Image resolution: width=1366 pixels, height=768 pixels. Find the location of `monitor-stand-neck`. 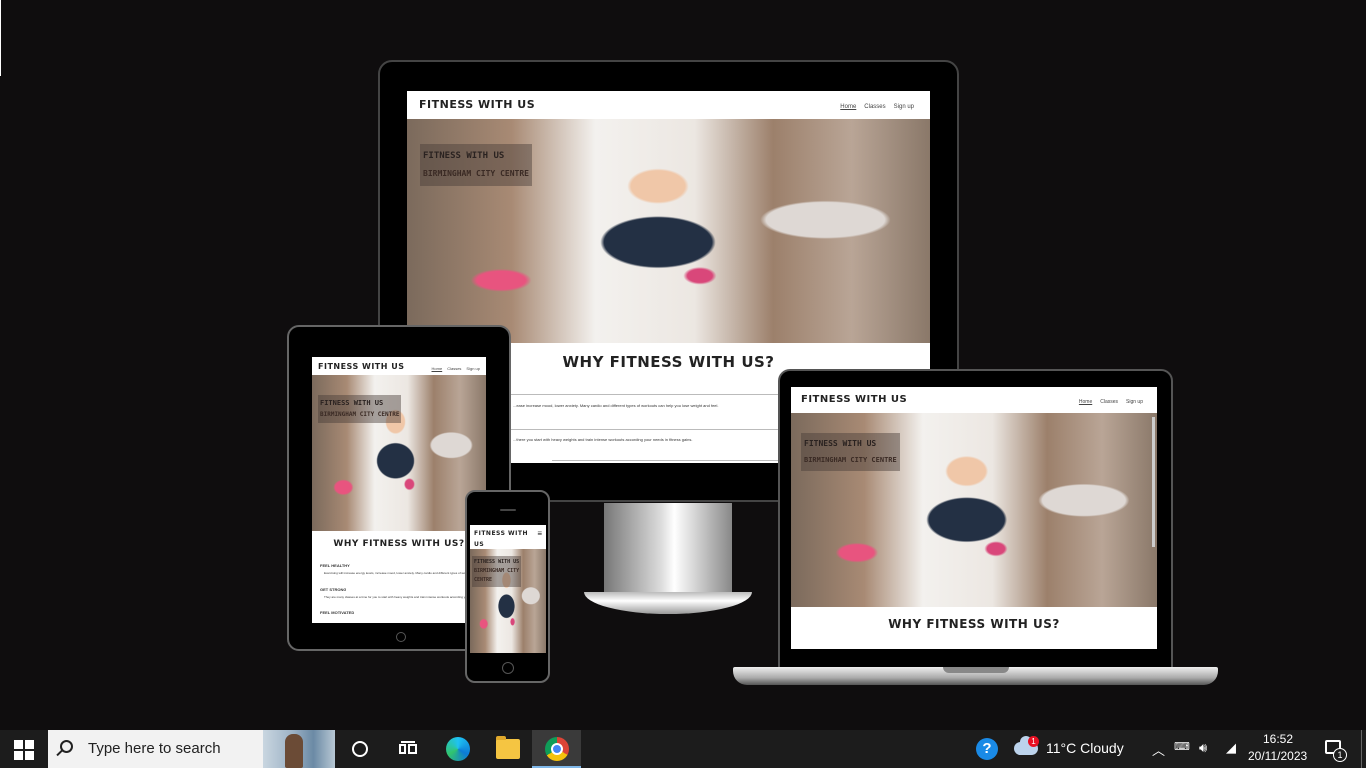

monitor-stand-neck is located at coordinates (668, 549).